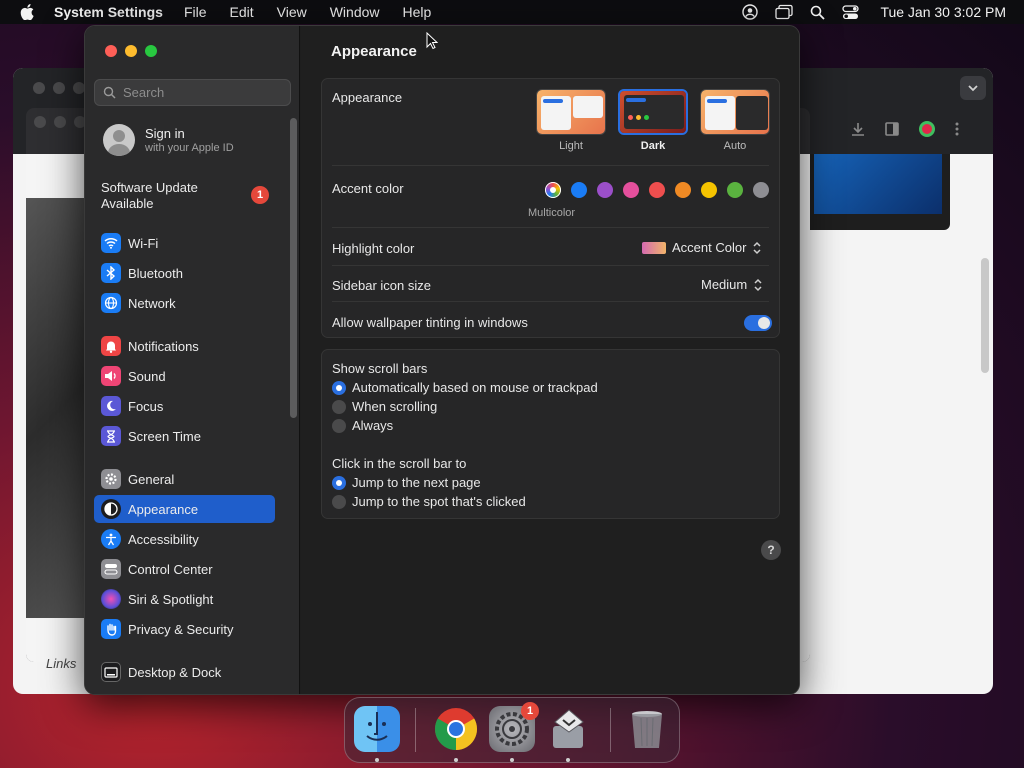  What do you see at coordinates (111, 509) in the screenshot?
I see `appearance-icon` at bounding box center [111, 509].